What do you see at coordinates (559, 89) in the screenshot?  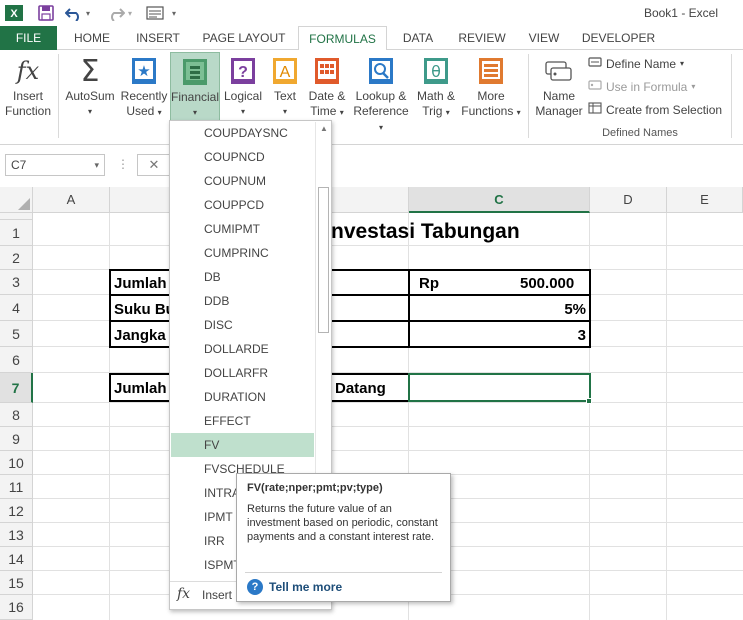 I see `name-manager-button: Name Manager` at bounding box center [559, 89].